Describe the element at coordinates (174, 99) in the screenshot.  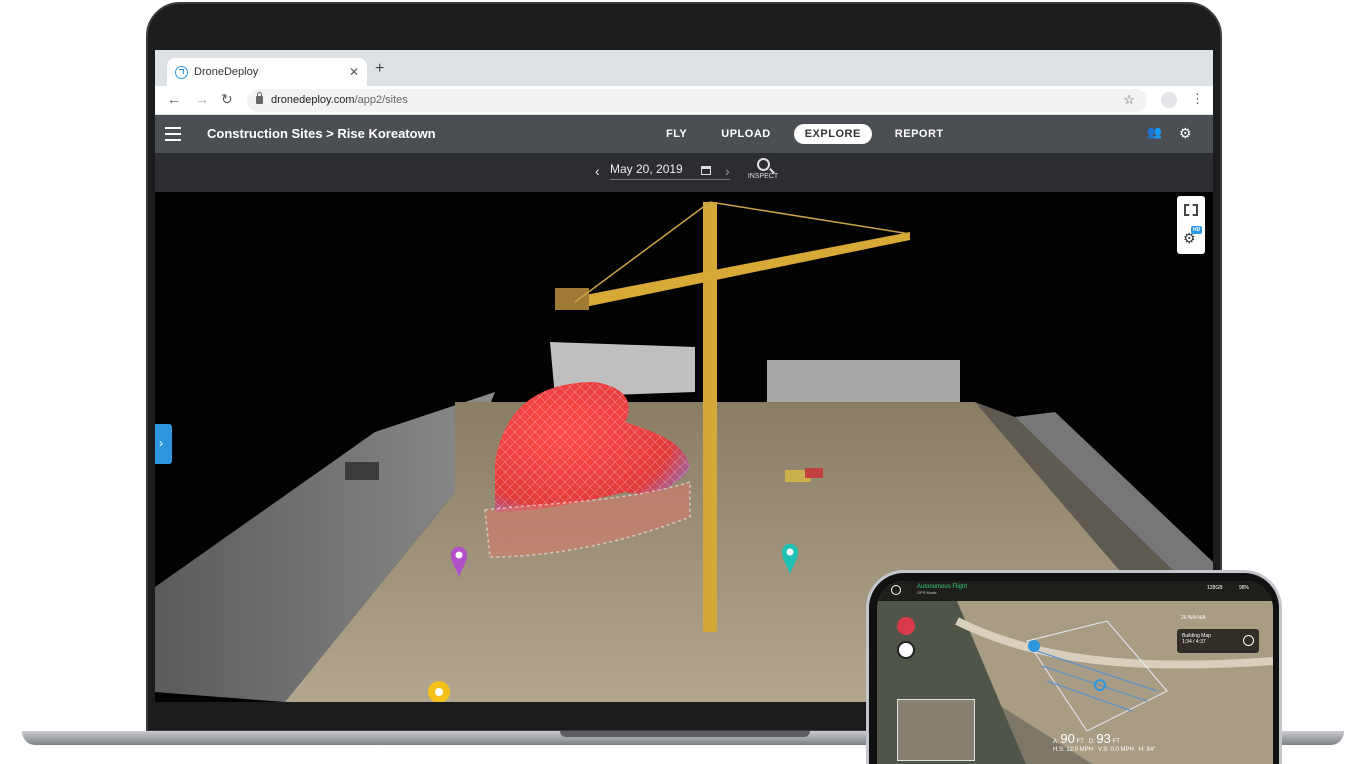
I see `back-arrow-icon: ←` at that location.